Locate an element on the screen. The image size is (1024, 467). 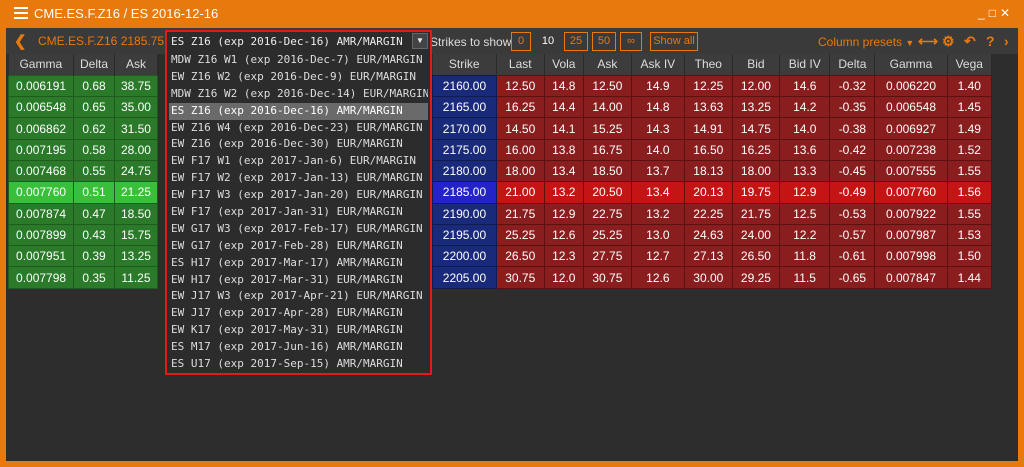
table-cell: 1.56 is located at coordinates (969, 192).